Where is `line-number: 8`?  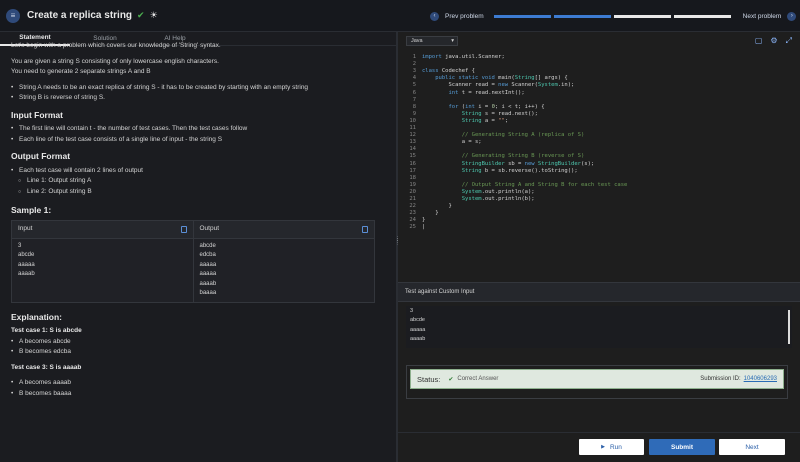
line-number: 8 is located at coordinates (414, 106).